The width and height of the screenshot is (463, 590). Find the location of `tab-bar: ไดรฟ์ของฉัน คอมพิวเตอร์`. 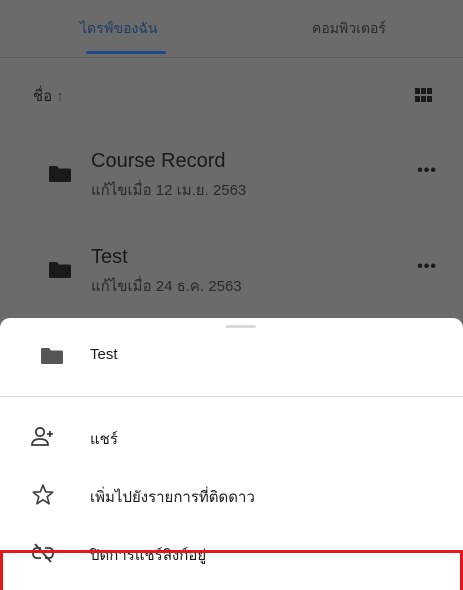

tab-bar: ไดรฟ์ของฉัน คอมพิวเตอร์ is located at coordinates (231, 29).